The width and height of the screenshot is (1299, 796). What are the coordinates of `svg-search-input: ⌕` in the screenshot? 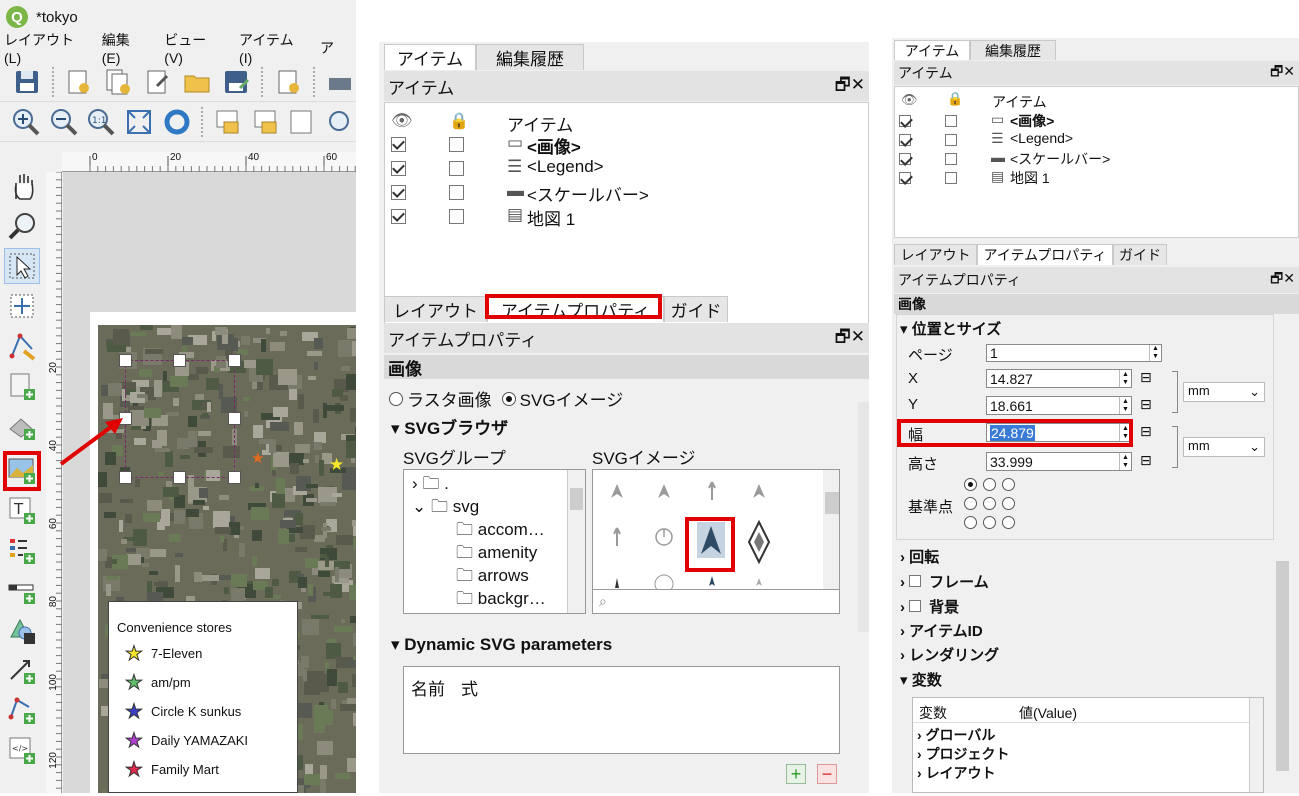 It's located at (716, 601).